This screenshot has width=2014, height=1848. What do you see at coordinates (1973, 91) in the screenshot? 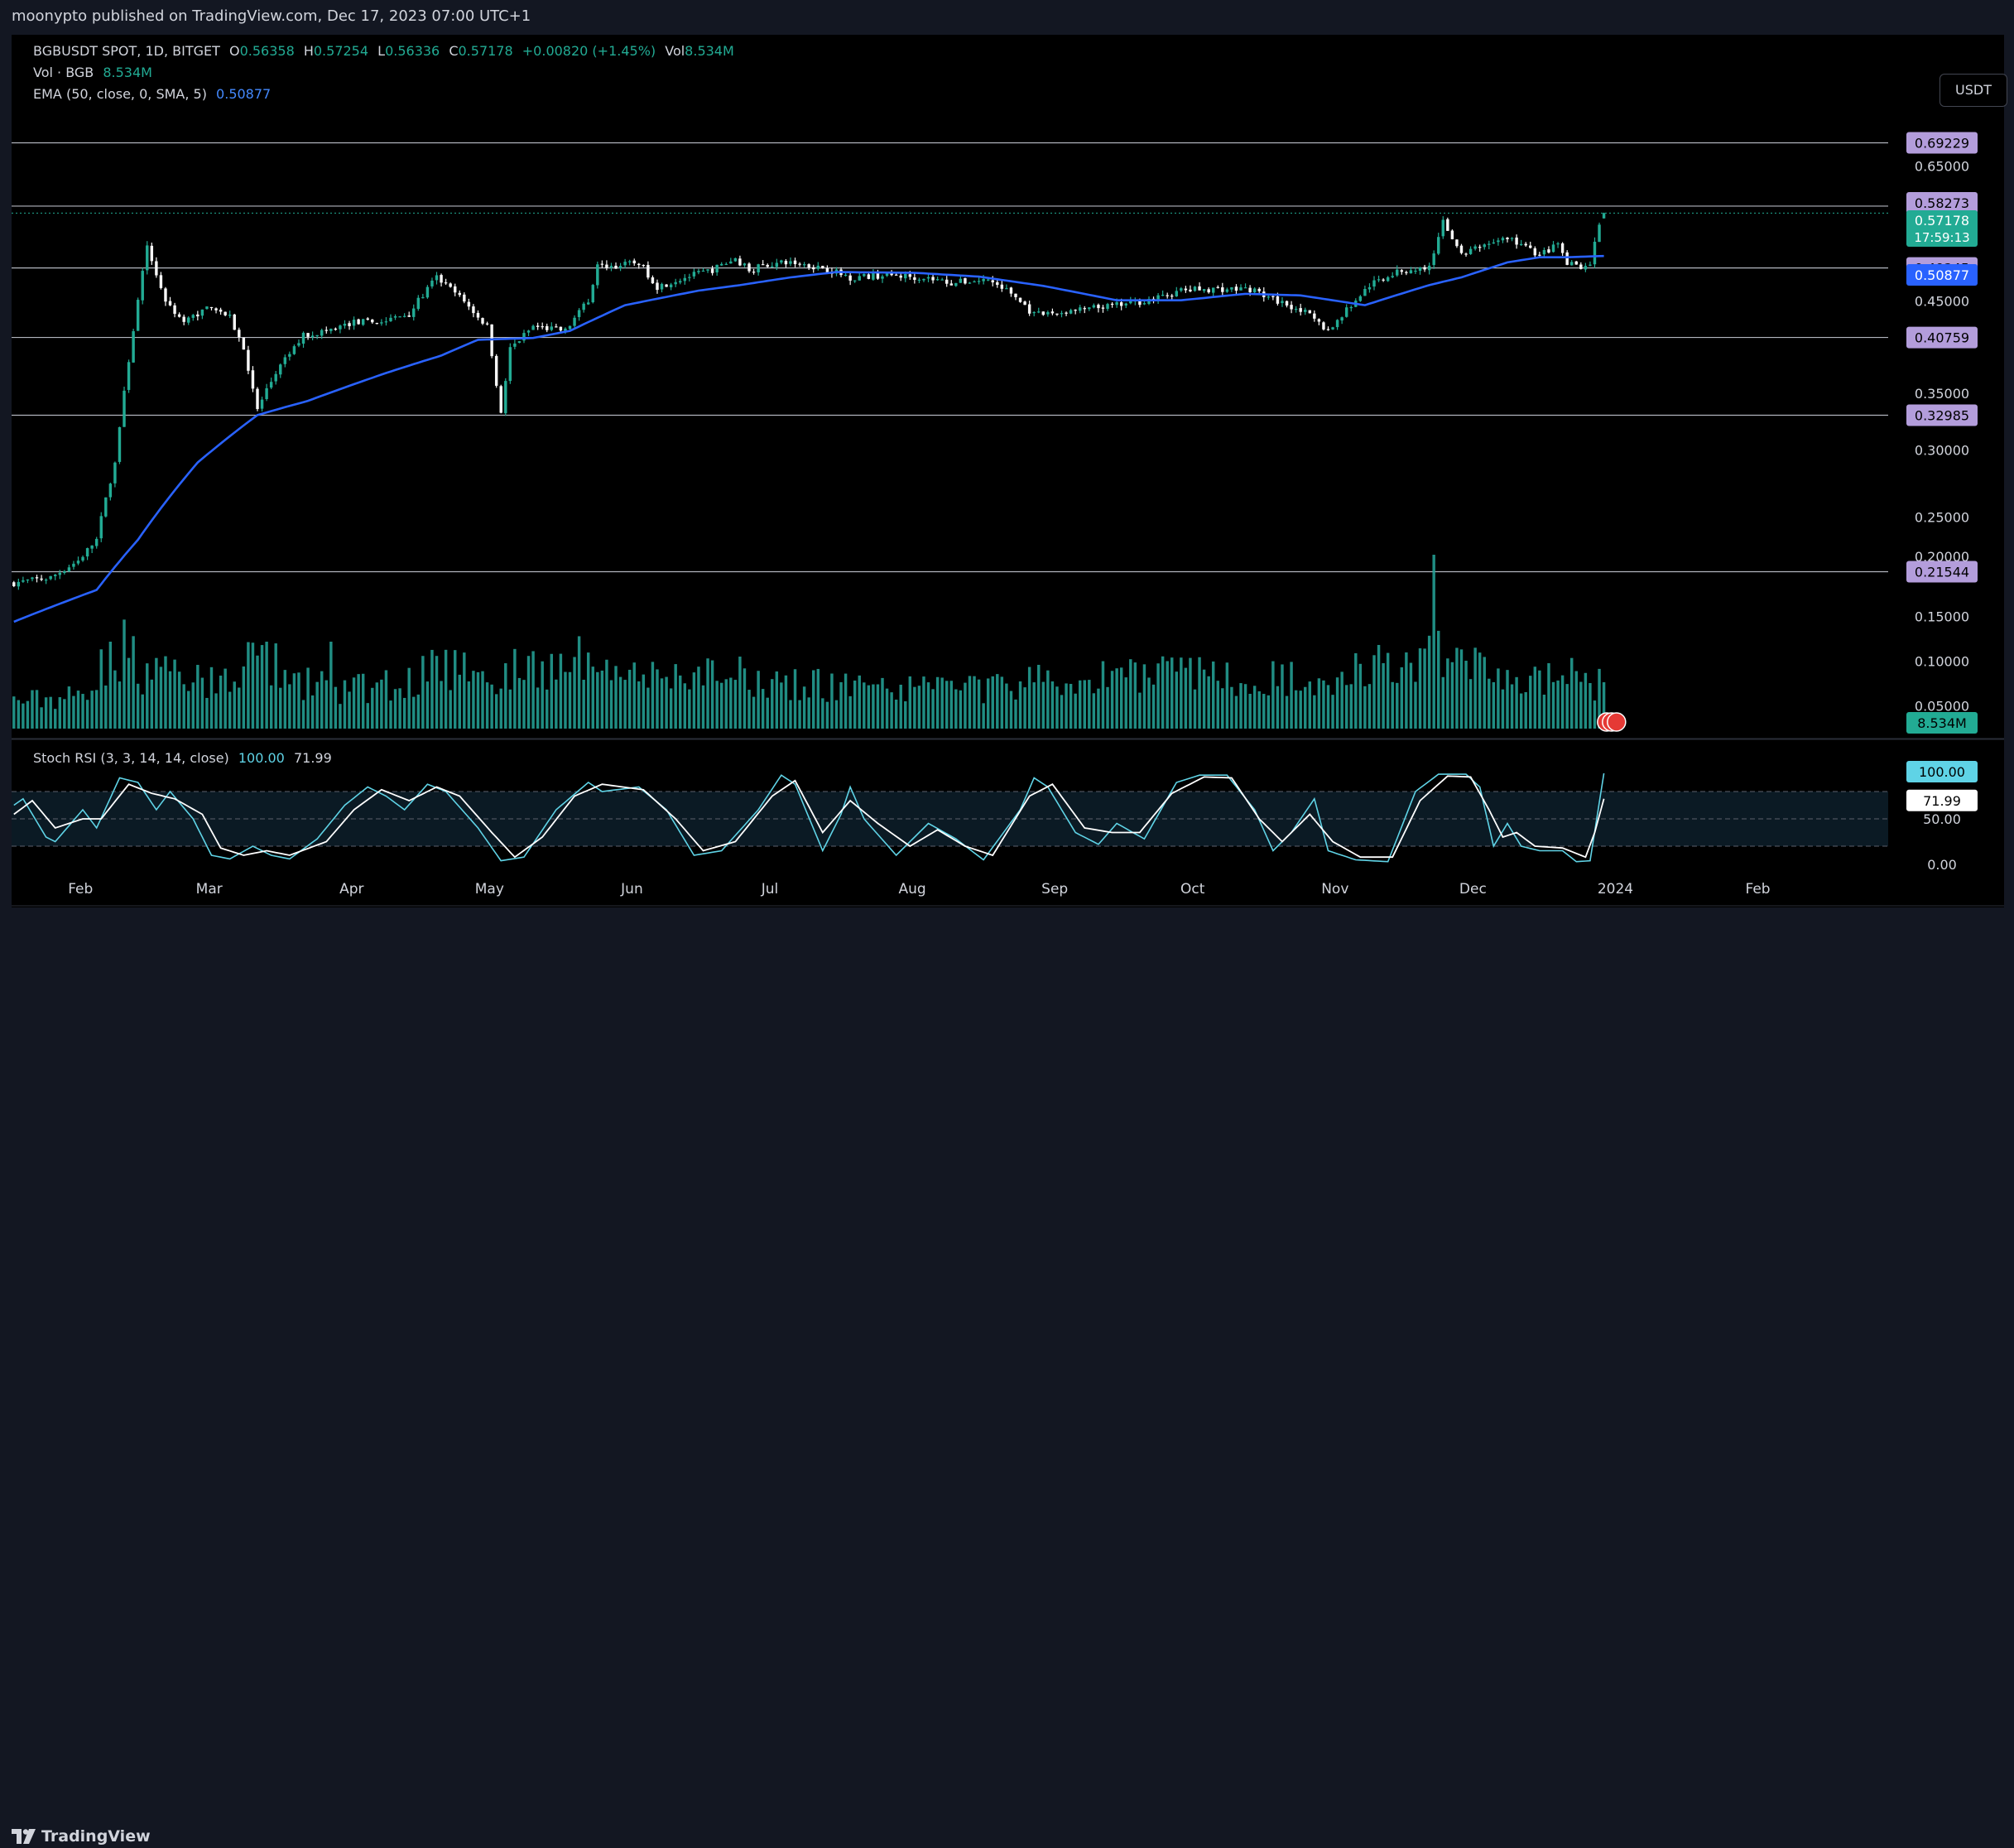
I see `currency-button: USDT` at bounding box center [1973, 91].